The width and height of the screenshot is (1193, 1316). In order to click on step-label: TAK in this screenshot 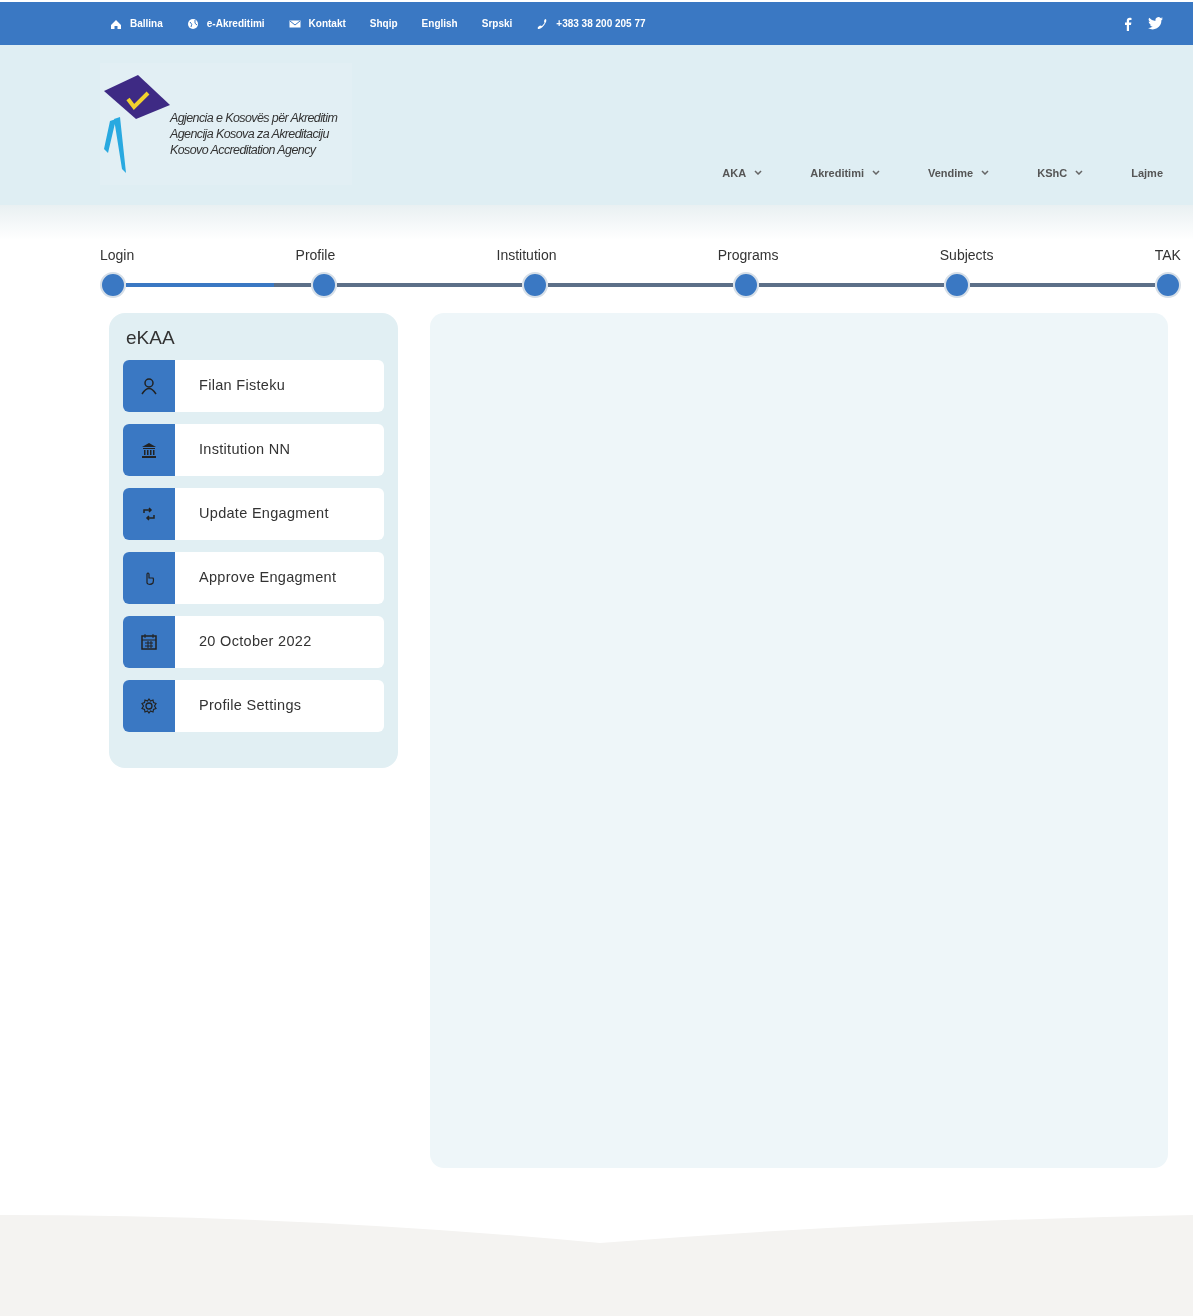, I will do `click(1167, 255)`.